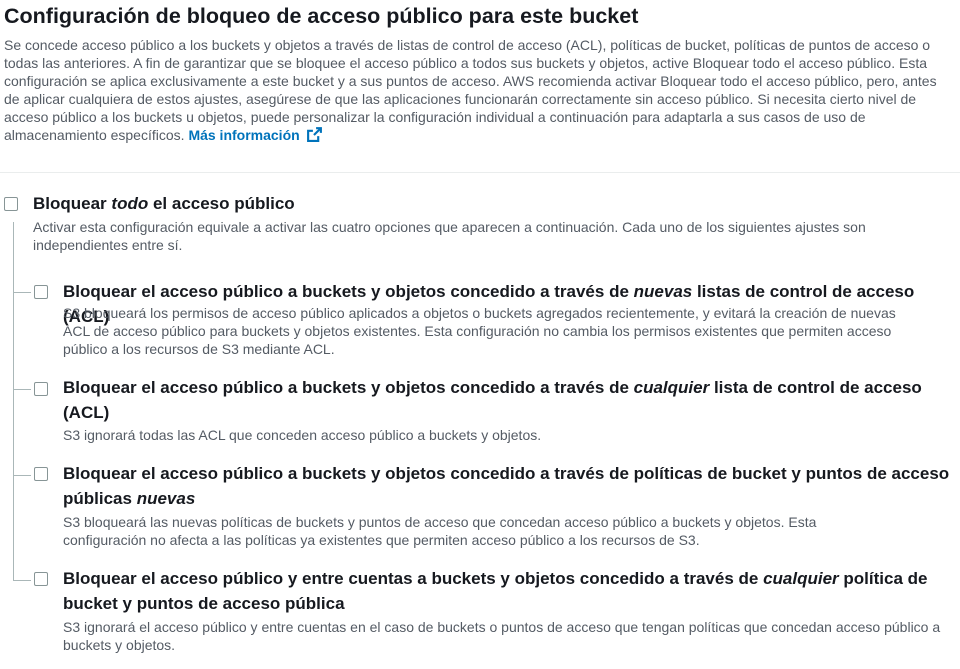  Describe the element at coordinates (221, 203) in the screenshot. I see `label-text: el acceso público` at that location.